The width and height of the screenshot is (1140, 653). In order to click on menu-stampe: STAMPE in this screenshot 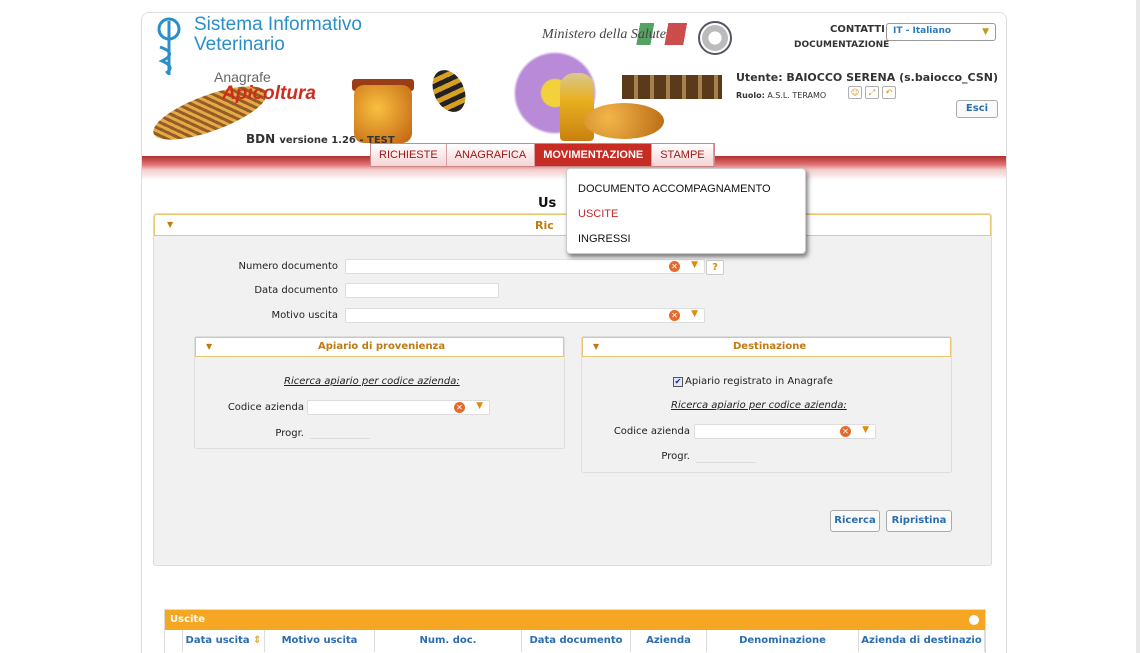, I will do `click(683, 155)`.